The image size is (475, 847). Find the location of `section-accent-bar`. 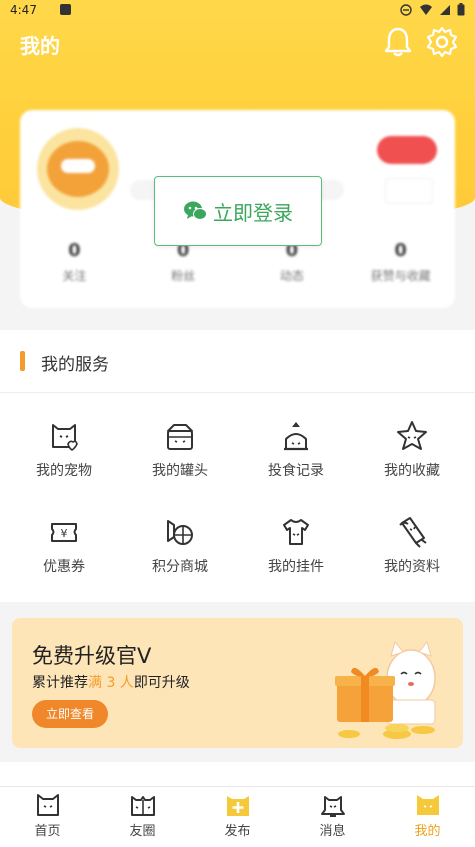

section-accent-bar is located at coordinates (22, 361).